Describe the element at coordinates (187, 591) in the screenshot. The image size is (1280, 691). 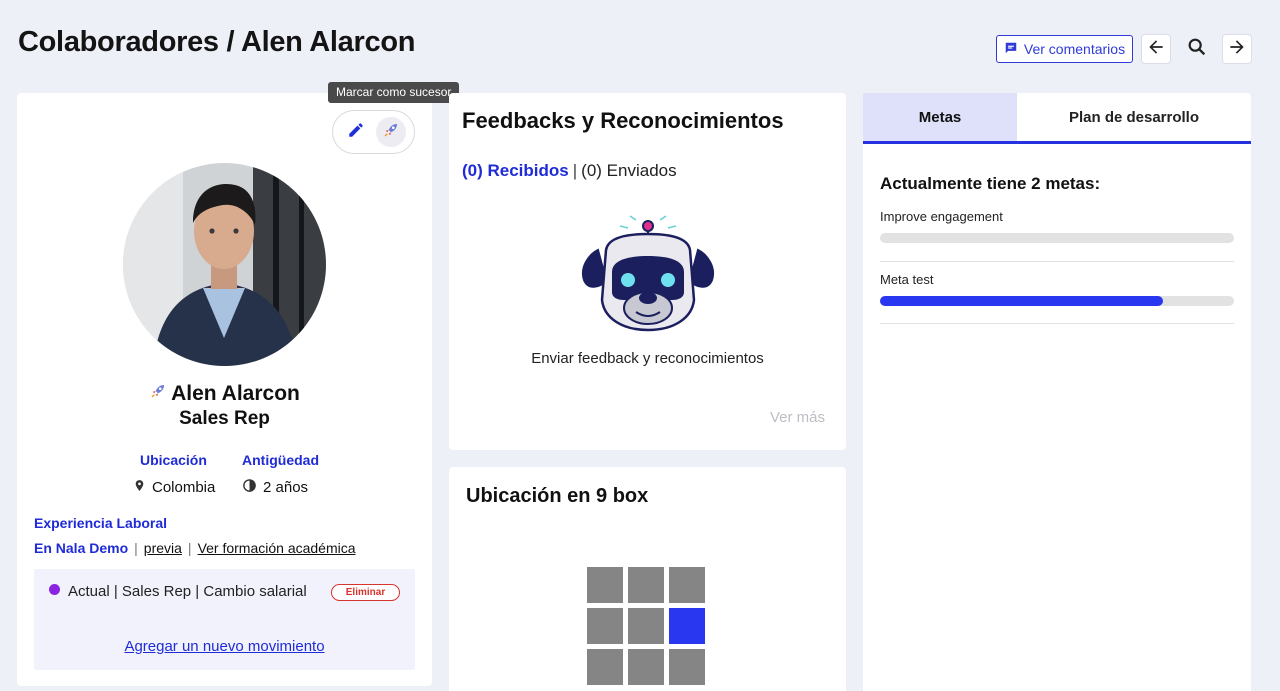
I see `movement-text: Actual | Sales Rep | Cambio salarial` at that location.